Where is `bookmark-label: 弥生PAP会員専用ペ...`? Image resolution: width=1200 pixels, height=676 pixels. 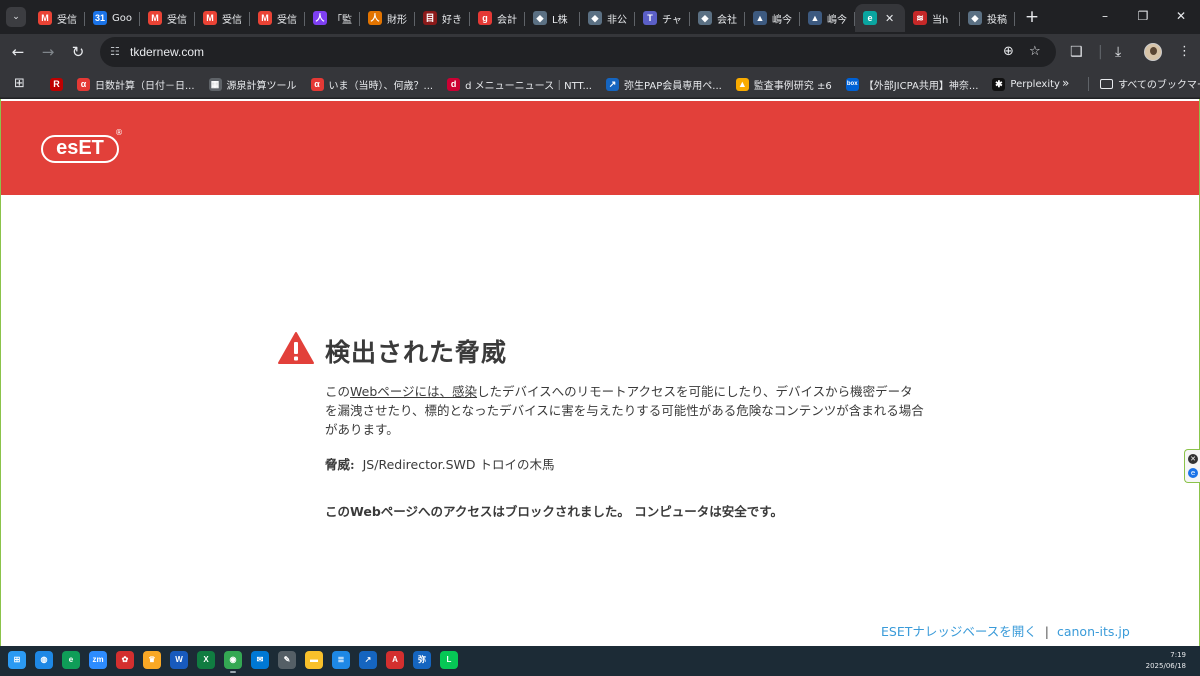
bookmark-label: 弥生PAP会員専用ペ... is located at coordinates (673, 86).